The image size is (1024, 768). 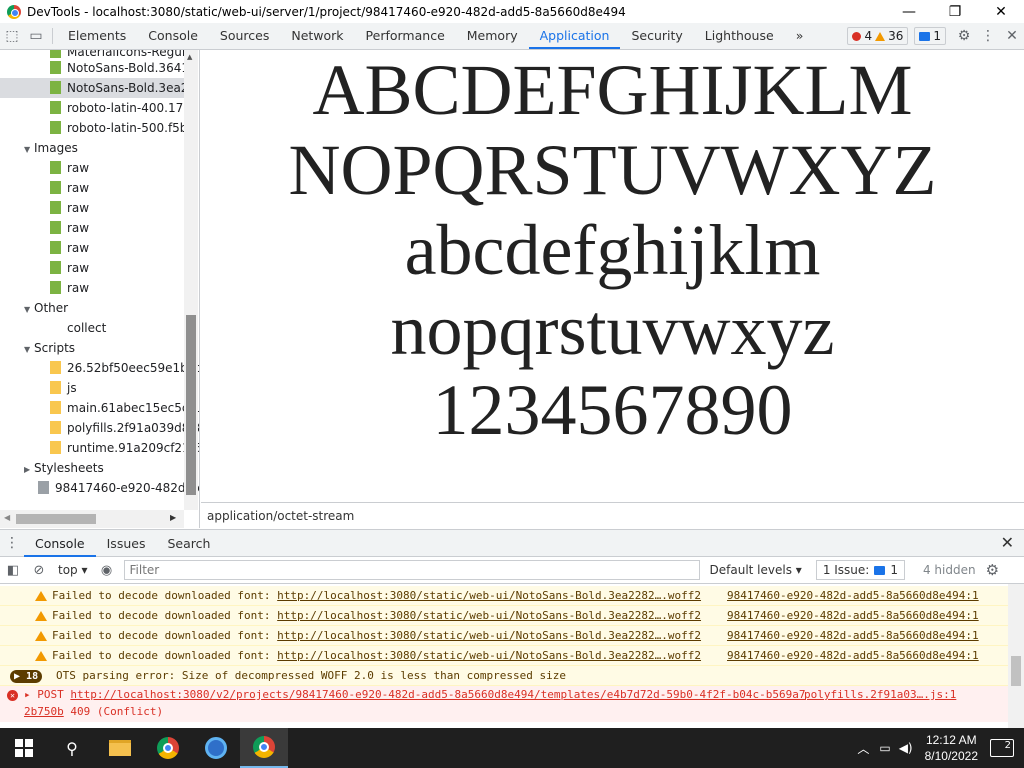 I want to click on tab-lighthouse: Lighthouse, so click(x=739, y=36).